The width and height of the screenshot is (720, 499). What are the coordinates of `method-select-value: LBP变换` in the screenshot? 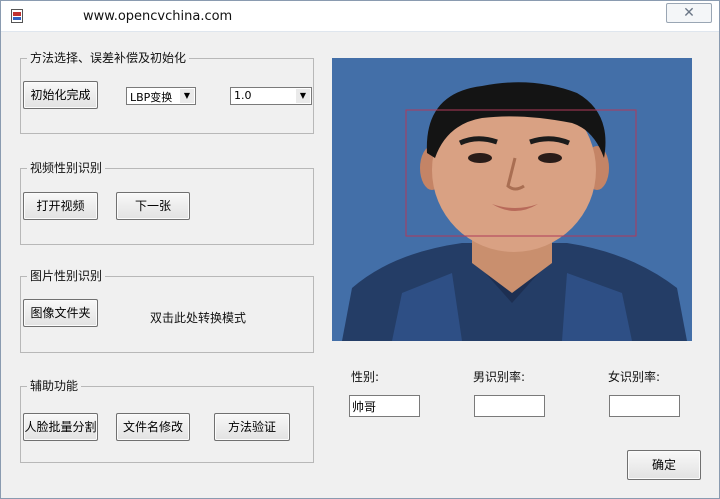 It's located at (151, 97).